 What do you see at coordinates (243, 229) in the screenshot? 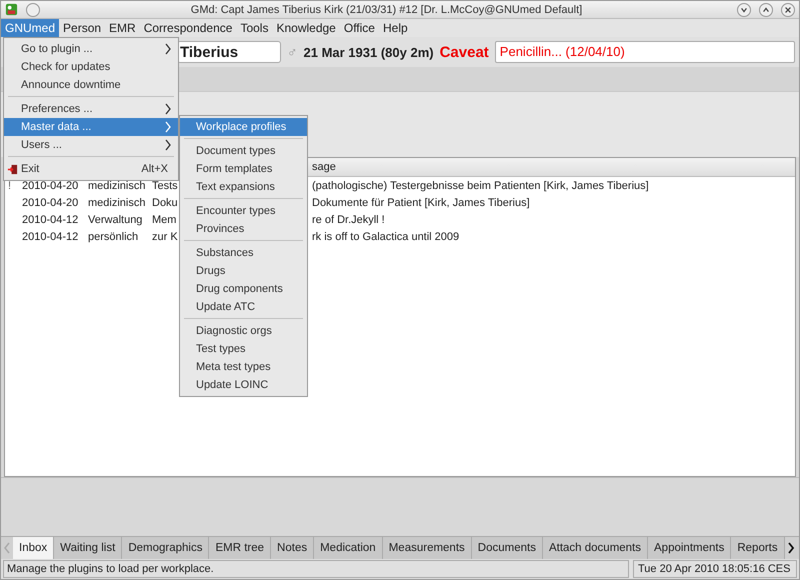
I see `menu-item: Provinces` at bounding box center [243, 229].